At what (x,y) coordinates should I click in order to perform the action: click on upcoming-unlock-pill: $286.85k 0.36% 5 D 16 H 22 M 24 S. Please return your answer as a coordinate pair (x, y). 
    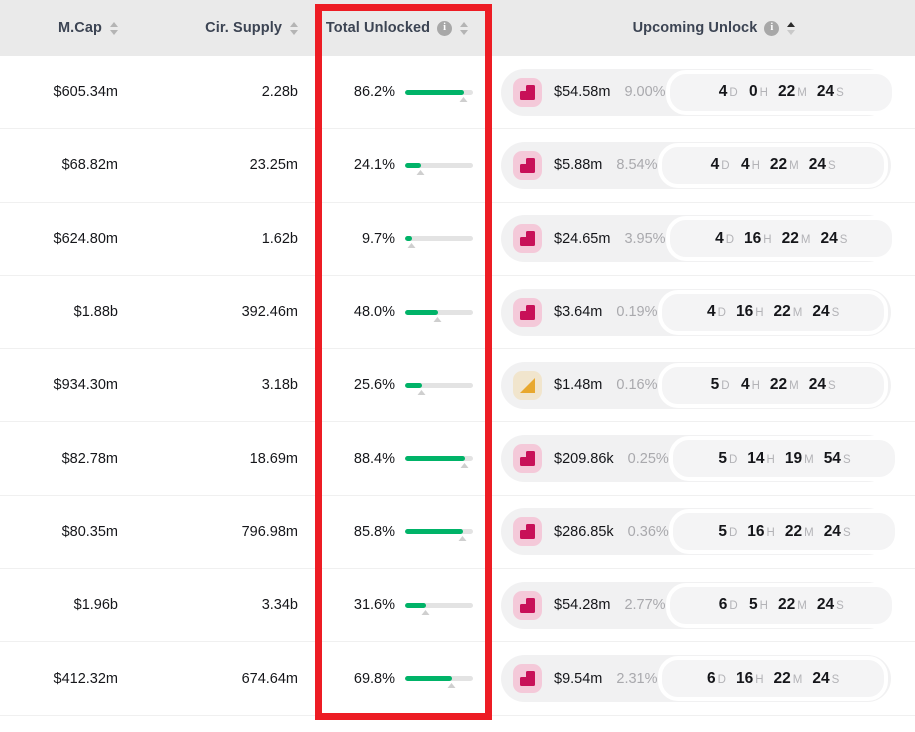
    Looking at the image, I should click on (700, 532).